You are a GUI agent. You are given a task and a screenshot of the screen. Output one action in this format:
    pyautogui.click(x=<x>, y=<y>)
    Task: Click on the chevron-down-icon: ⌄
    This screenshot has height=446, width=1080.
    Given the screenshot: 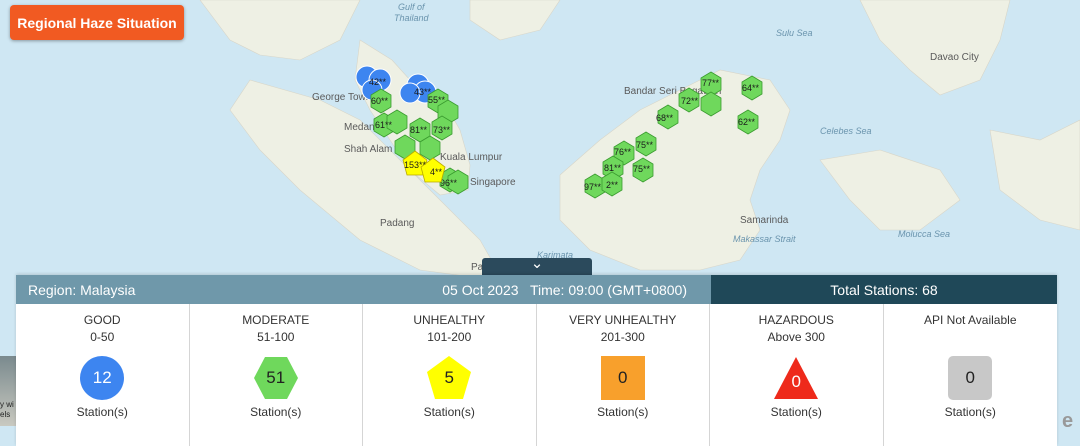 What is the action you would take?
    pyautogui.click(x=537, y=263)
    